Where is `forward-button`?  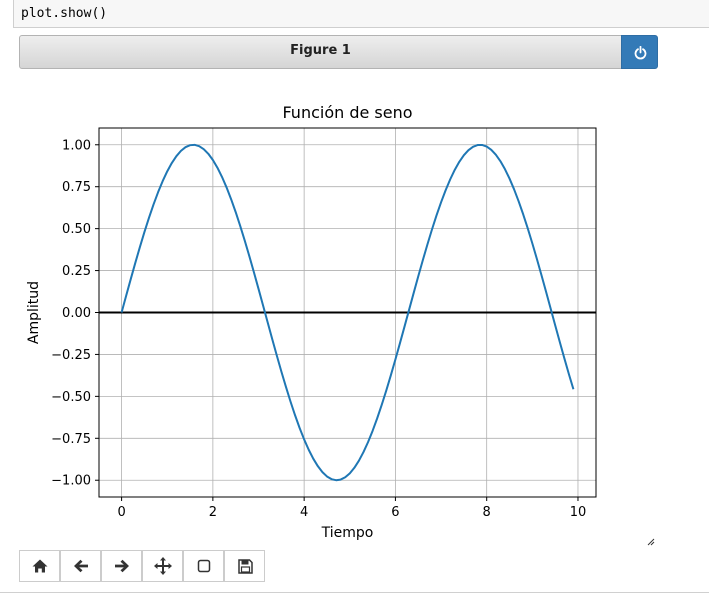
forward-button is located at coordinates (121, 566).